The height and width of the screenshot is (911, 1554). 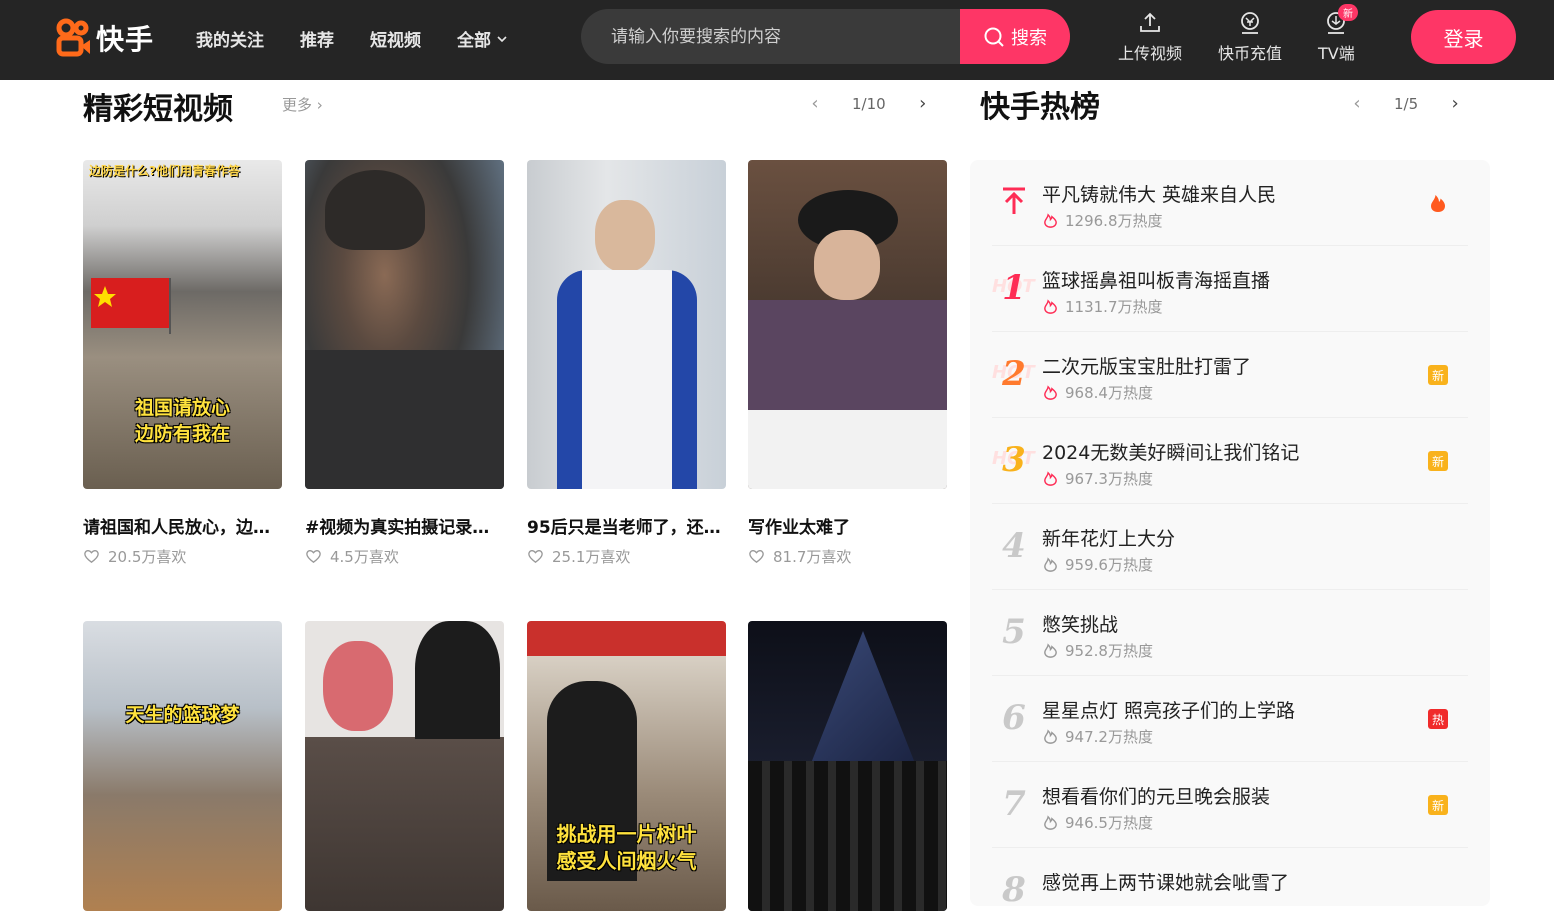 I want to click on hot-item-title: 憋笑挑战, so click(x=1080, y=623).